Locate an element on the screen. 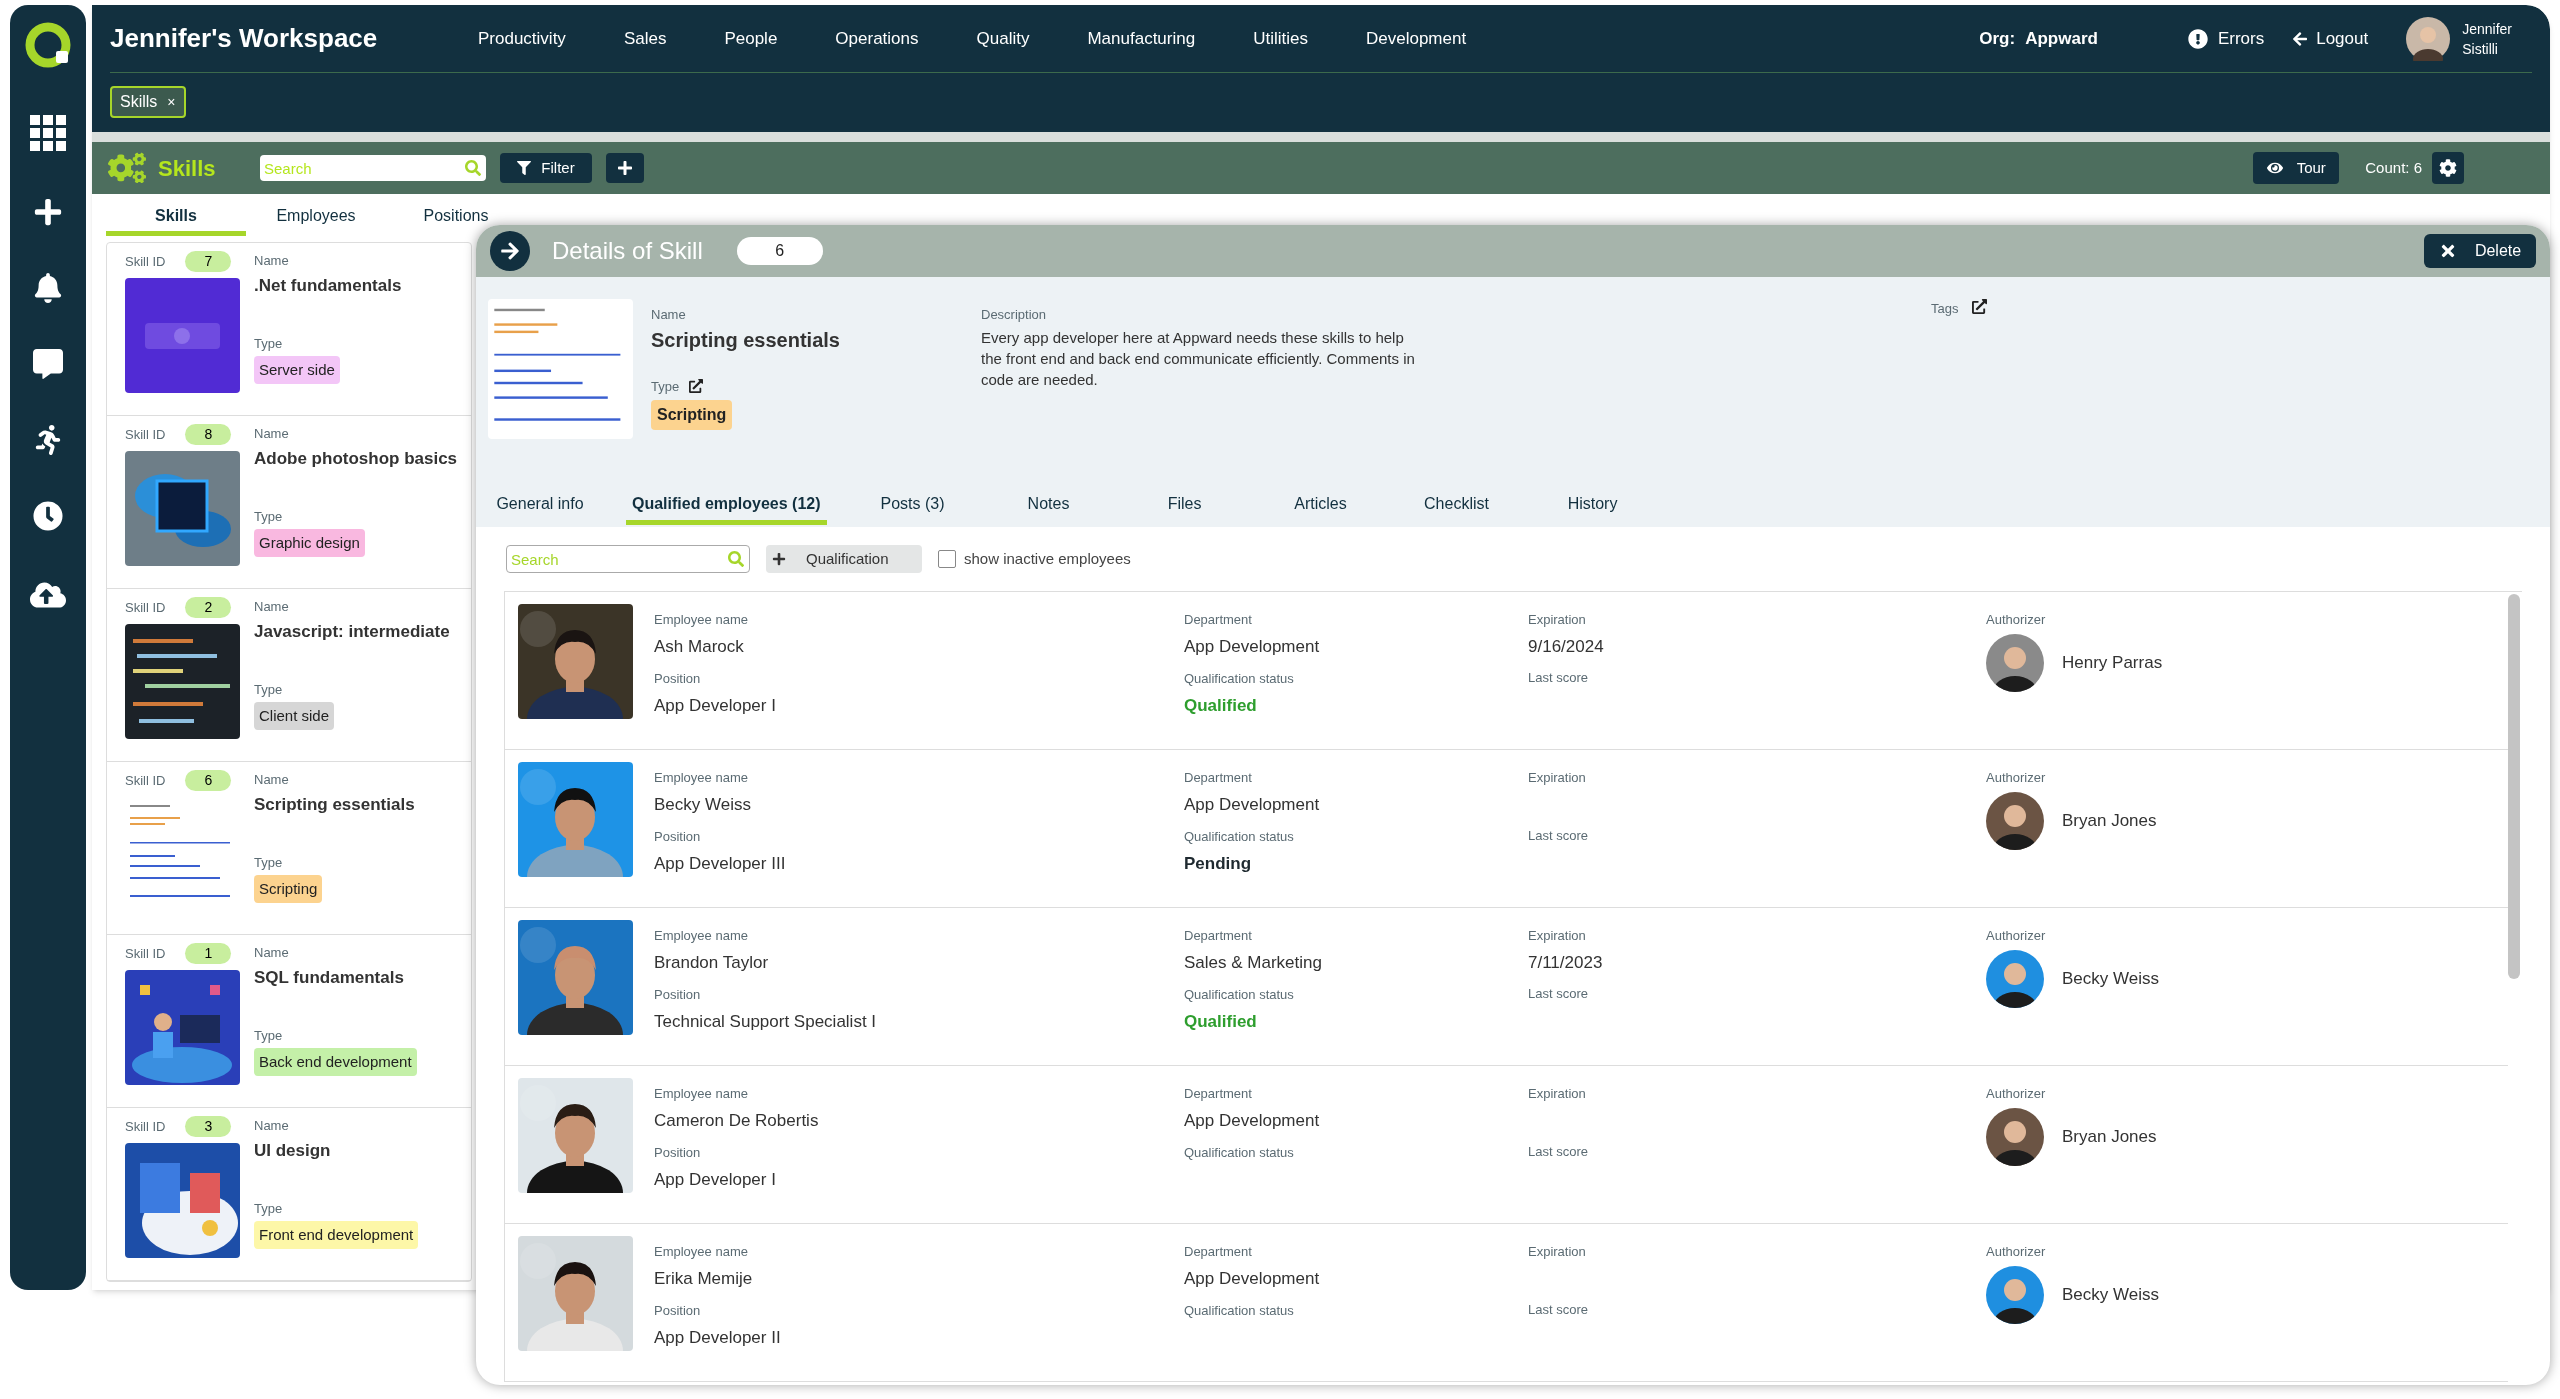 This screenshot has height=1399, width=2560. apps-grid-icon is located at coordinates (48, 133).